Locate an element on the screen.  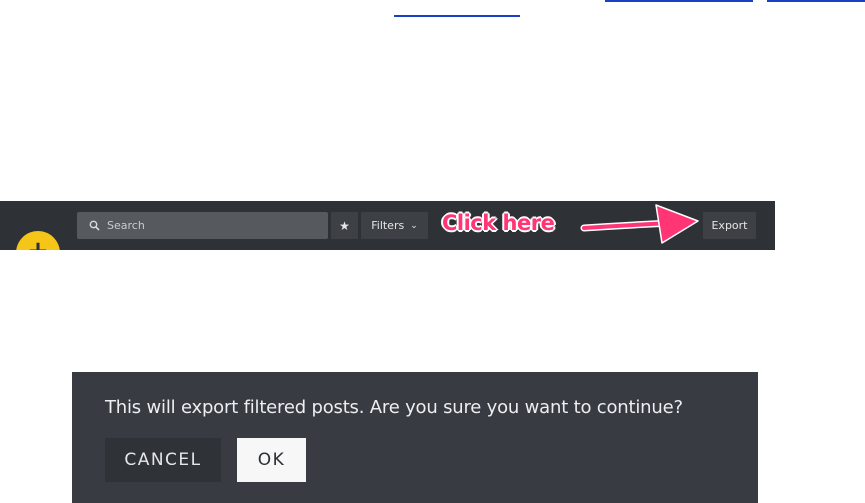
toolbar: + Search ★ Filters ⌄ Click here Export is located at coordinates (387, 225).